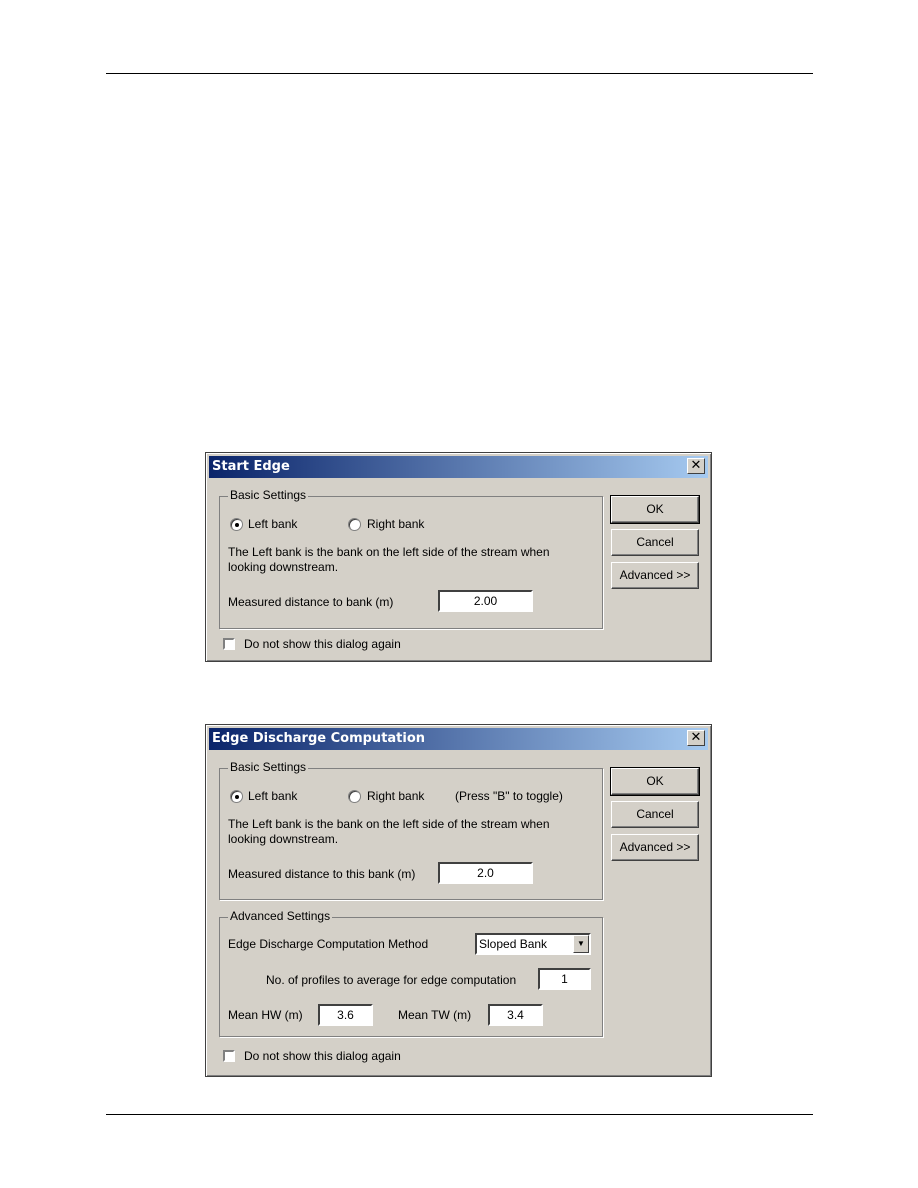 This screenshot has height=1188, width=918. I want to click on mean-hw-input: 3.6, so click(345, 1015).